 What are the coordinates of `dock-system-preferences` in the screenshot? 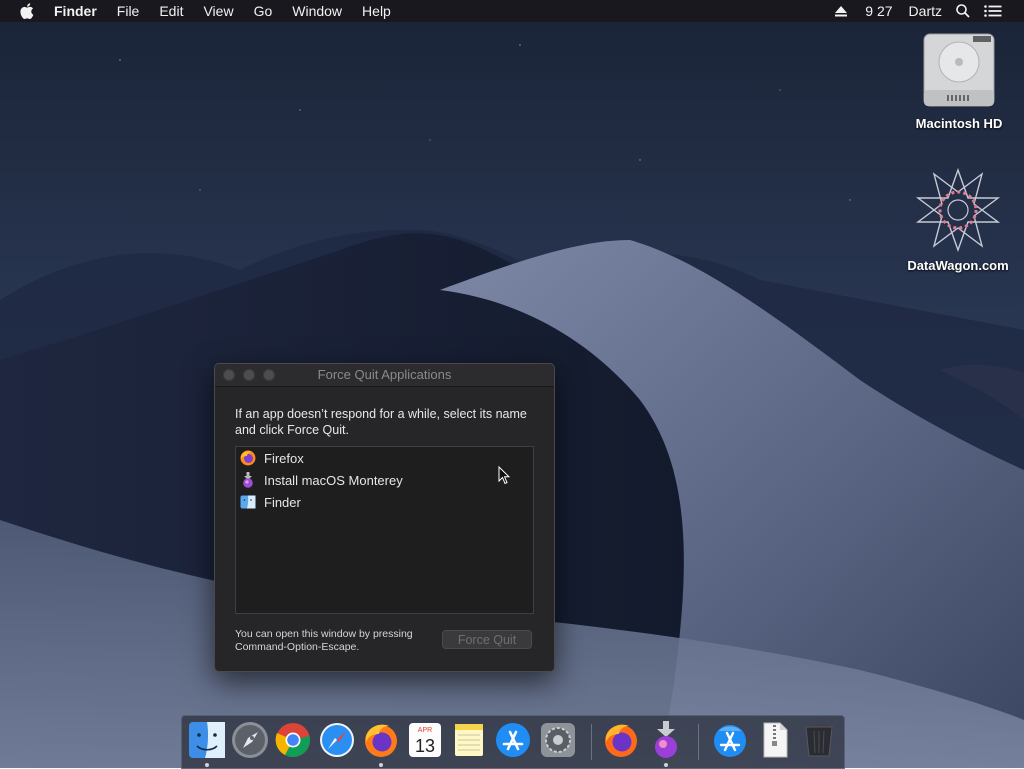 It's located at (558, 740).